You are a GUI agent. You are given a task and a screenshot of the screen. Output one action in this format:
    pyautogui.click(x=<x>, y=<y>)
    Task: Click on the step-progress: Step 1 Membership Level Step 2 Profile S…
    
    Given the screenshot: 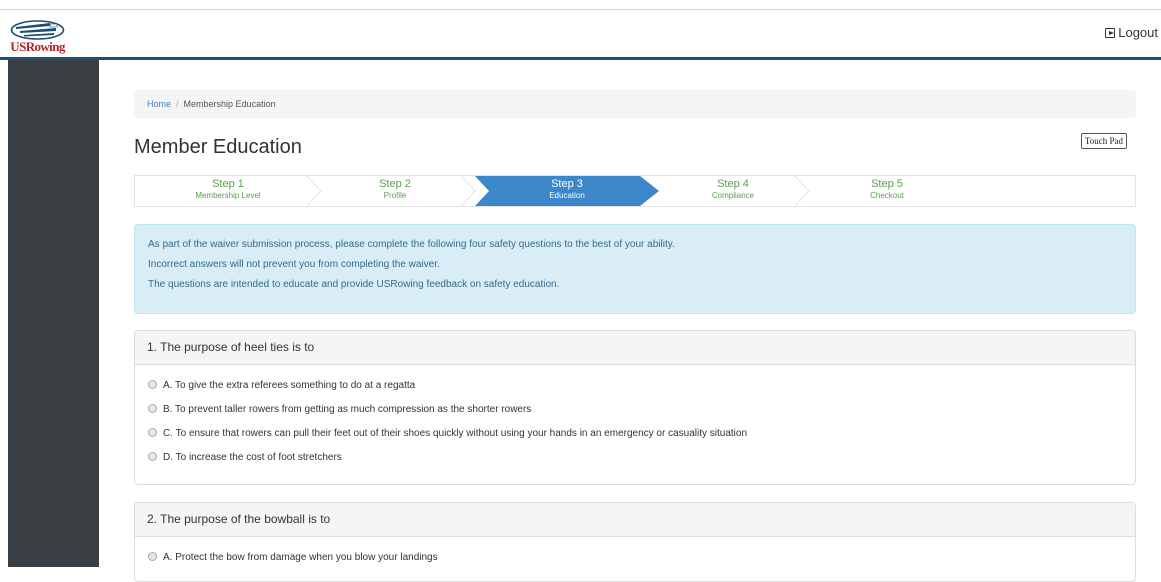 What is the action you would take?
    pyautogui.click(x=635, y=191)
    